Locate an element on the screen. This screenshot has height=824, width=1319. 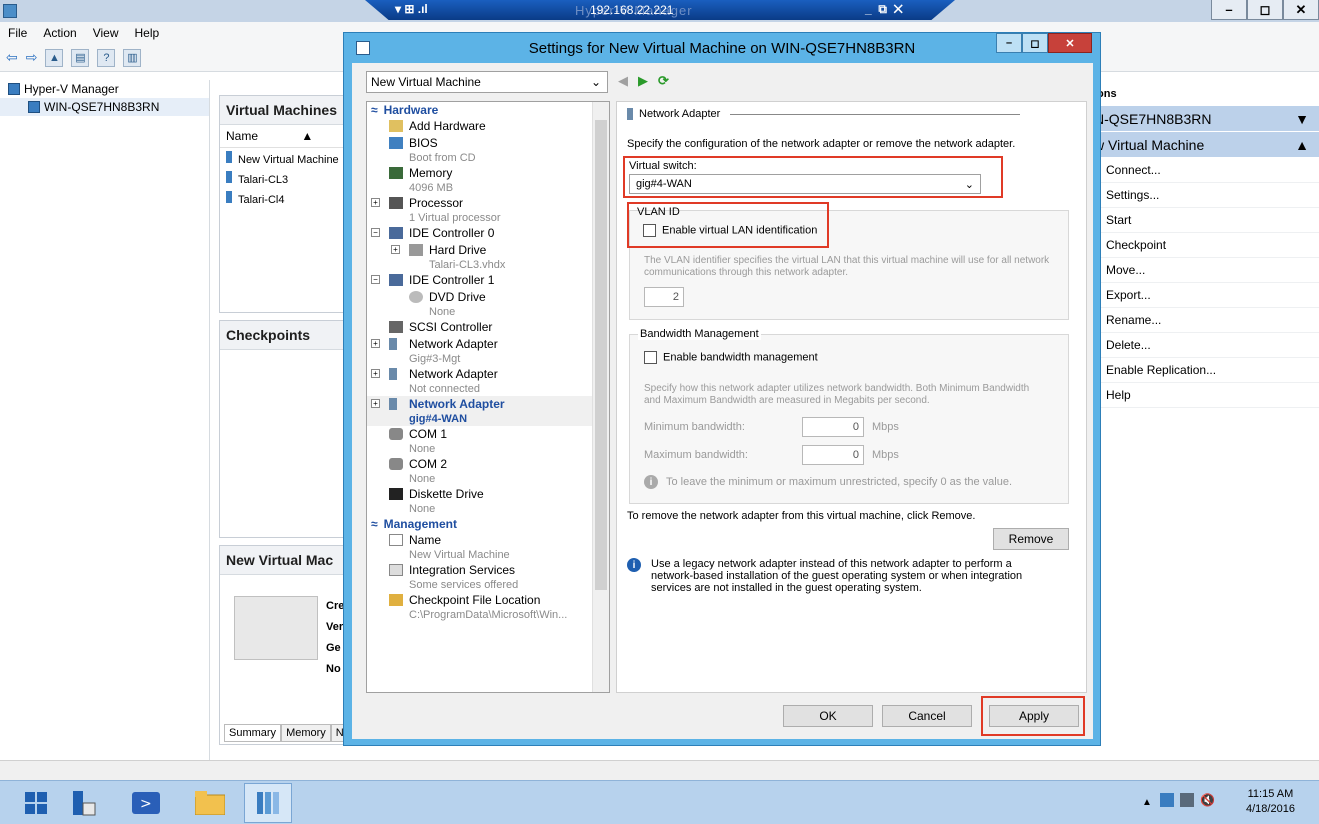
refresh-icon: ⟳ is located at coordinates (663, 81).